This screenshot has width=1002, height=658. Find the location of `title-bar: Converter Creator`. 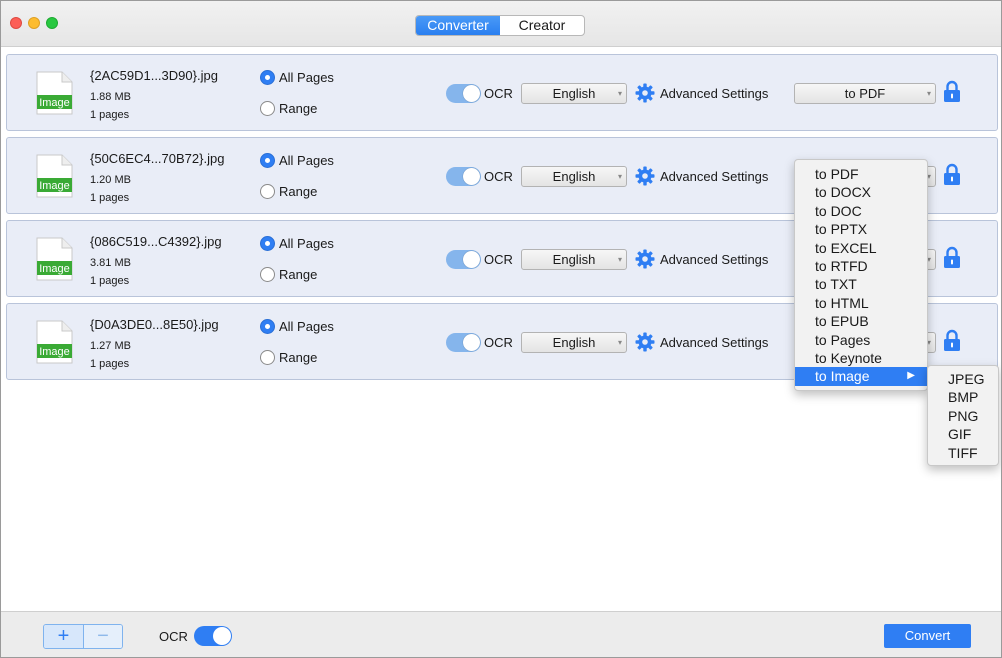

title-bar: Converter Creator is located at coordinates (501, 24).